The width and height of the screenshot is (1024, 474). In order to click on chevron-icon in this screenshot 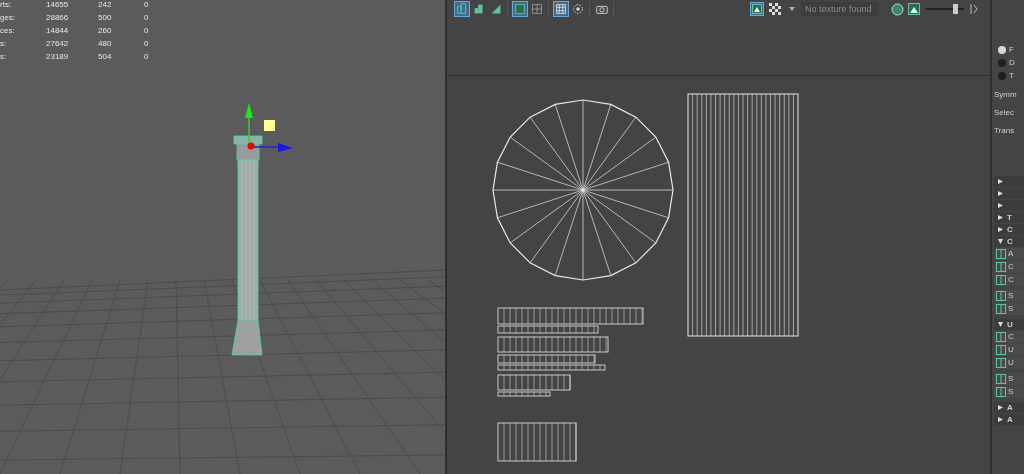, I will do `click(974, 9)`.